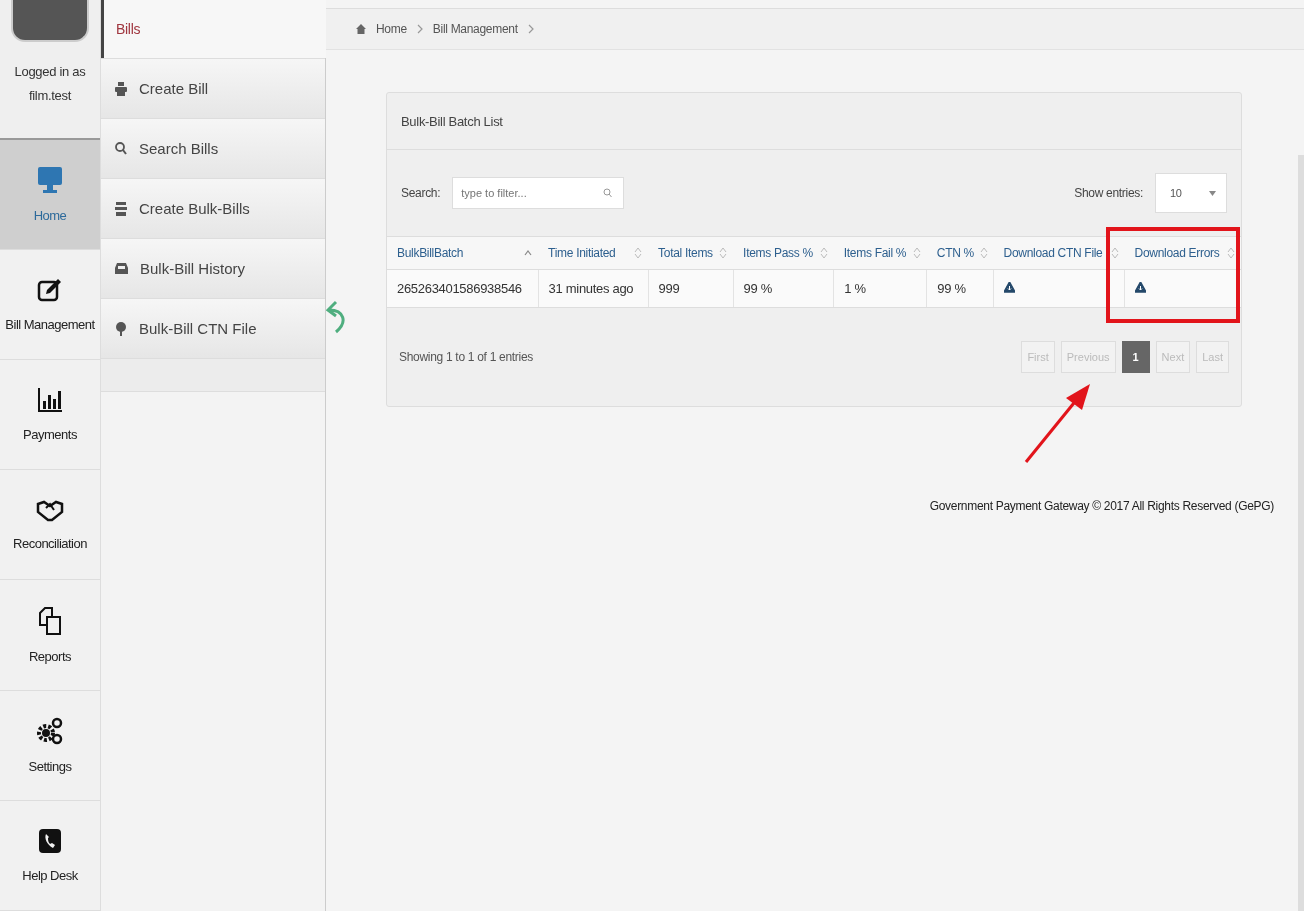  Describe the element at coordinates (50, 400) in the screenshot. I see `bar-chart-icon` at that location.